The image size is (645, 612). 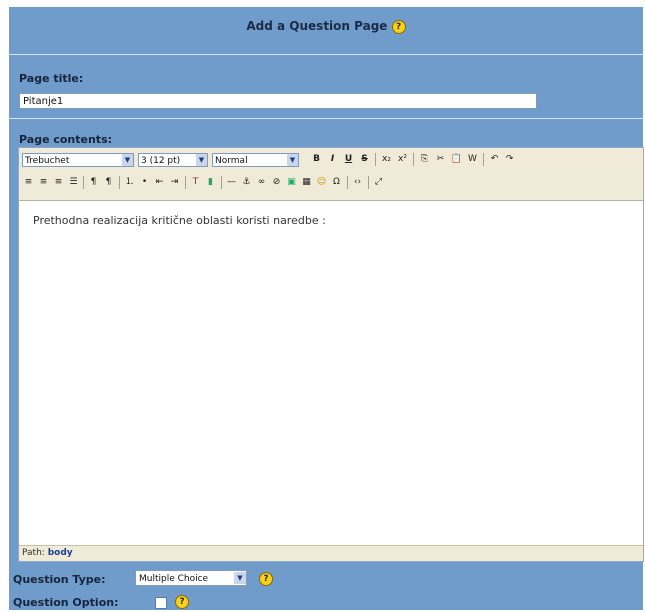 I want to click on image-icon: ▣, so click(x=291, y=182).